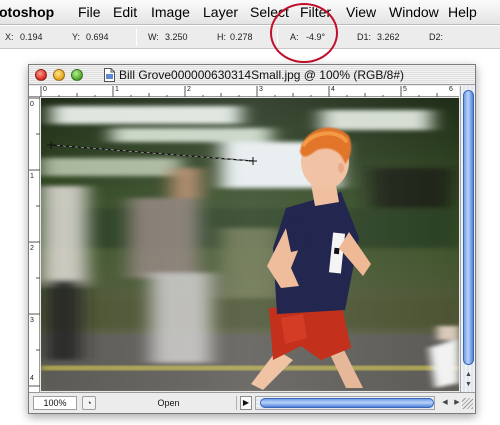 The width and height of the screenshot is (500, 425). I want to click on ruler-left: 0 1 2 3 4, so click(34, 244).